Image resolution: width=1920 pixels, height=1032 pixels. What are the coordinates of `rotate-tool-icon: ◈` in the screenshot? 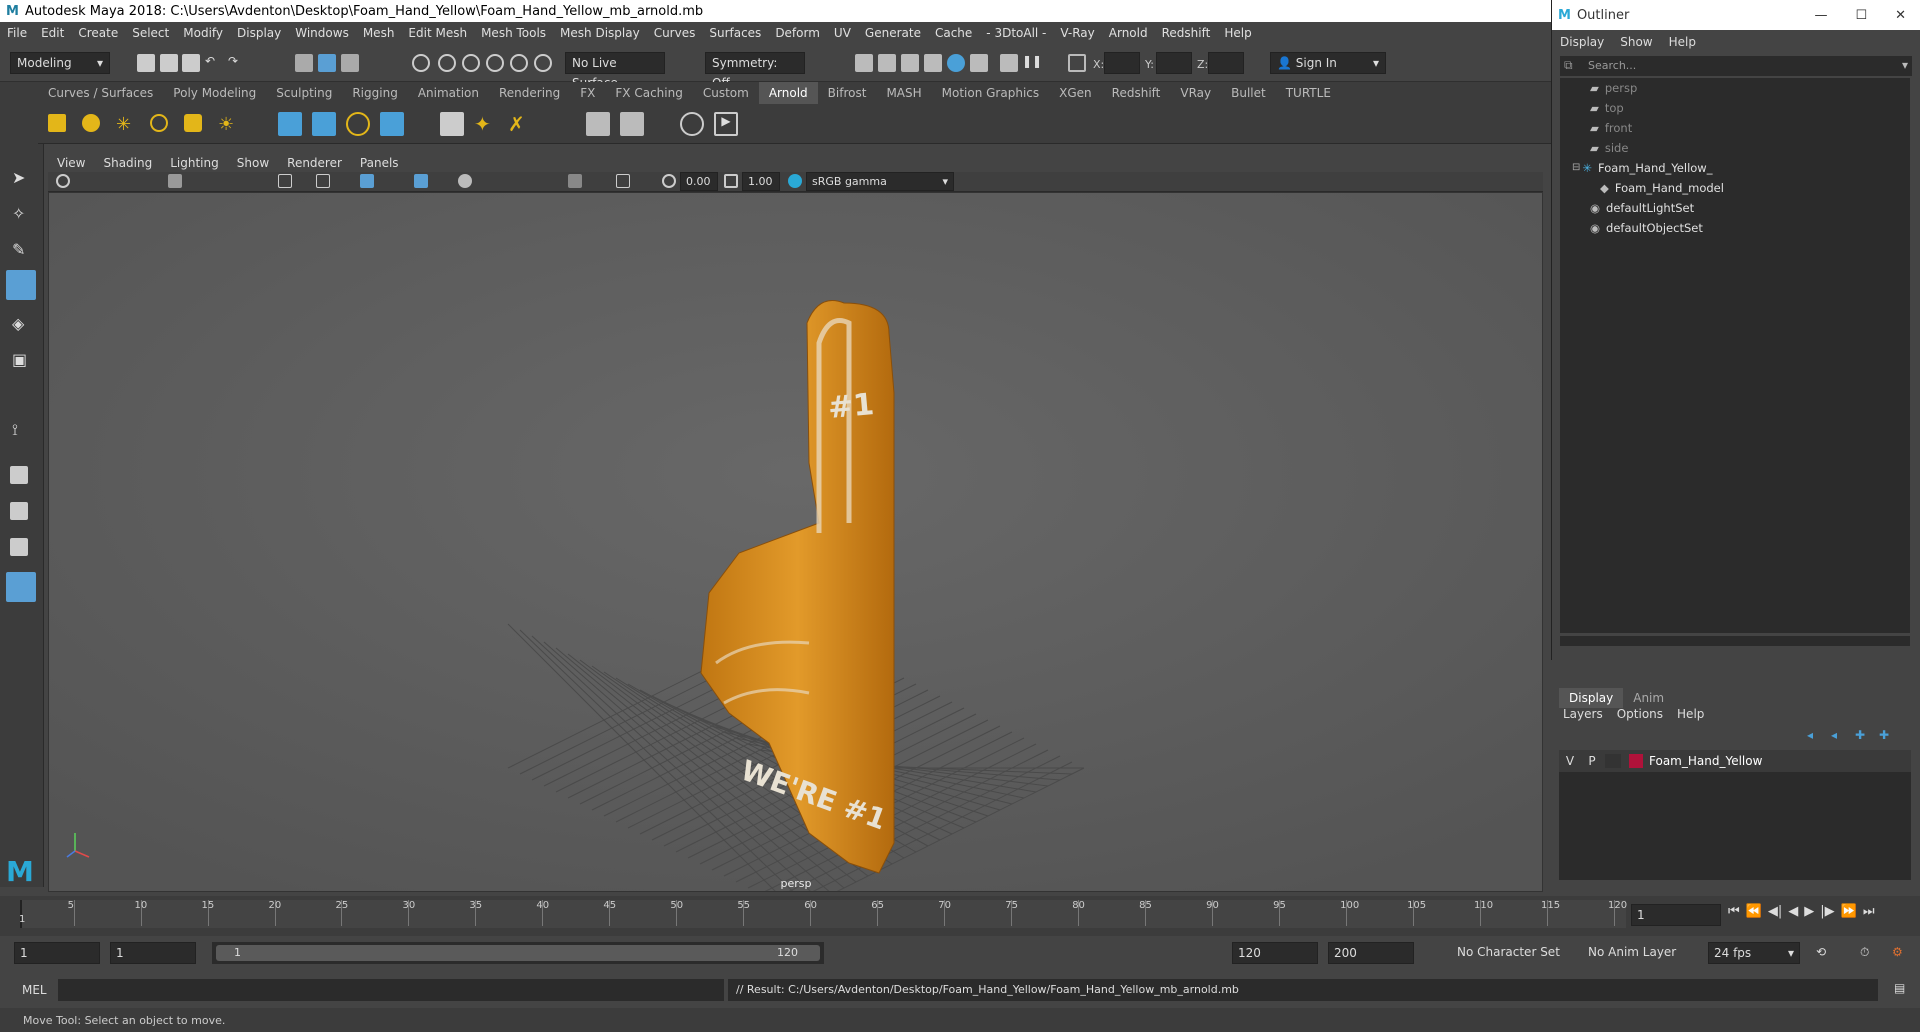 It's located at (21, 323).